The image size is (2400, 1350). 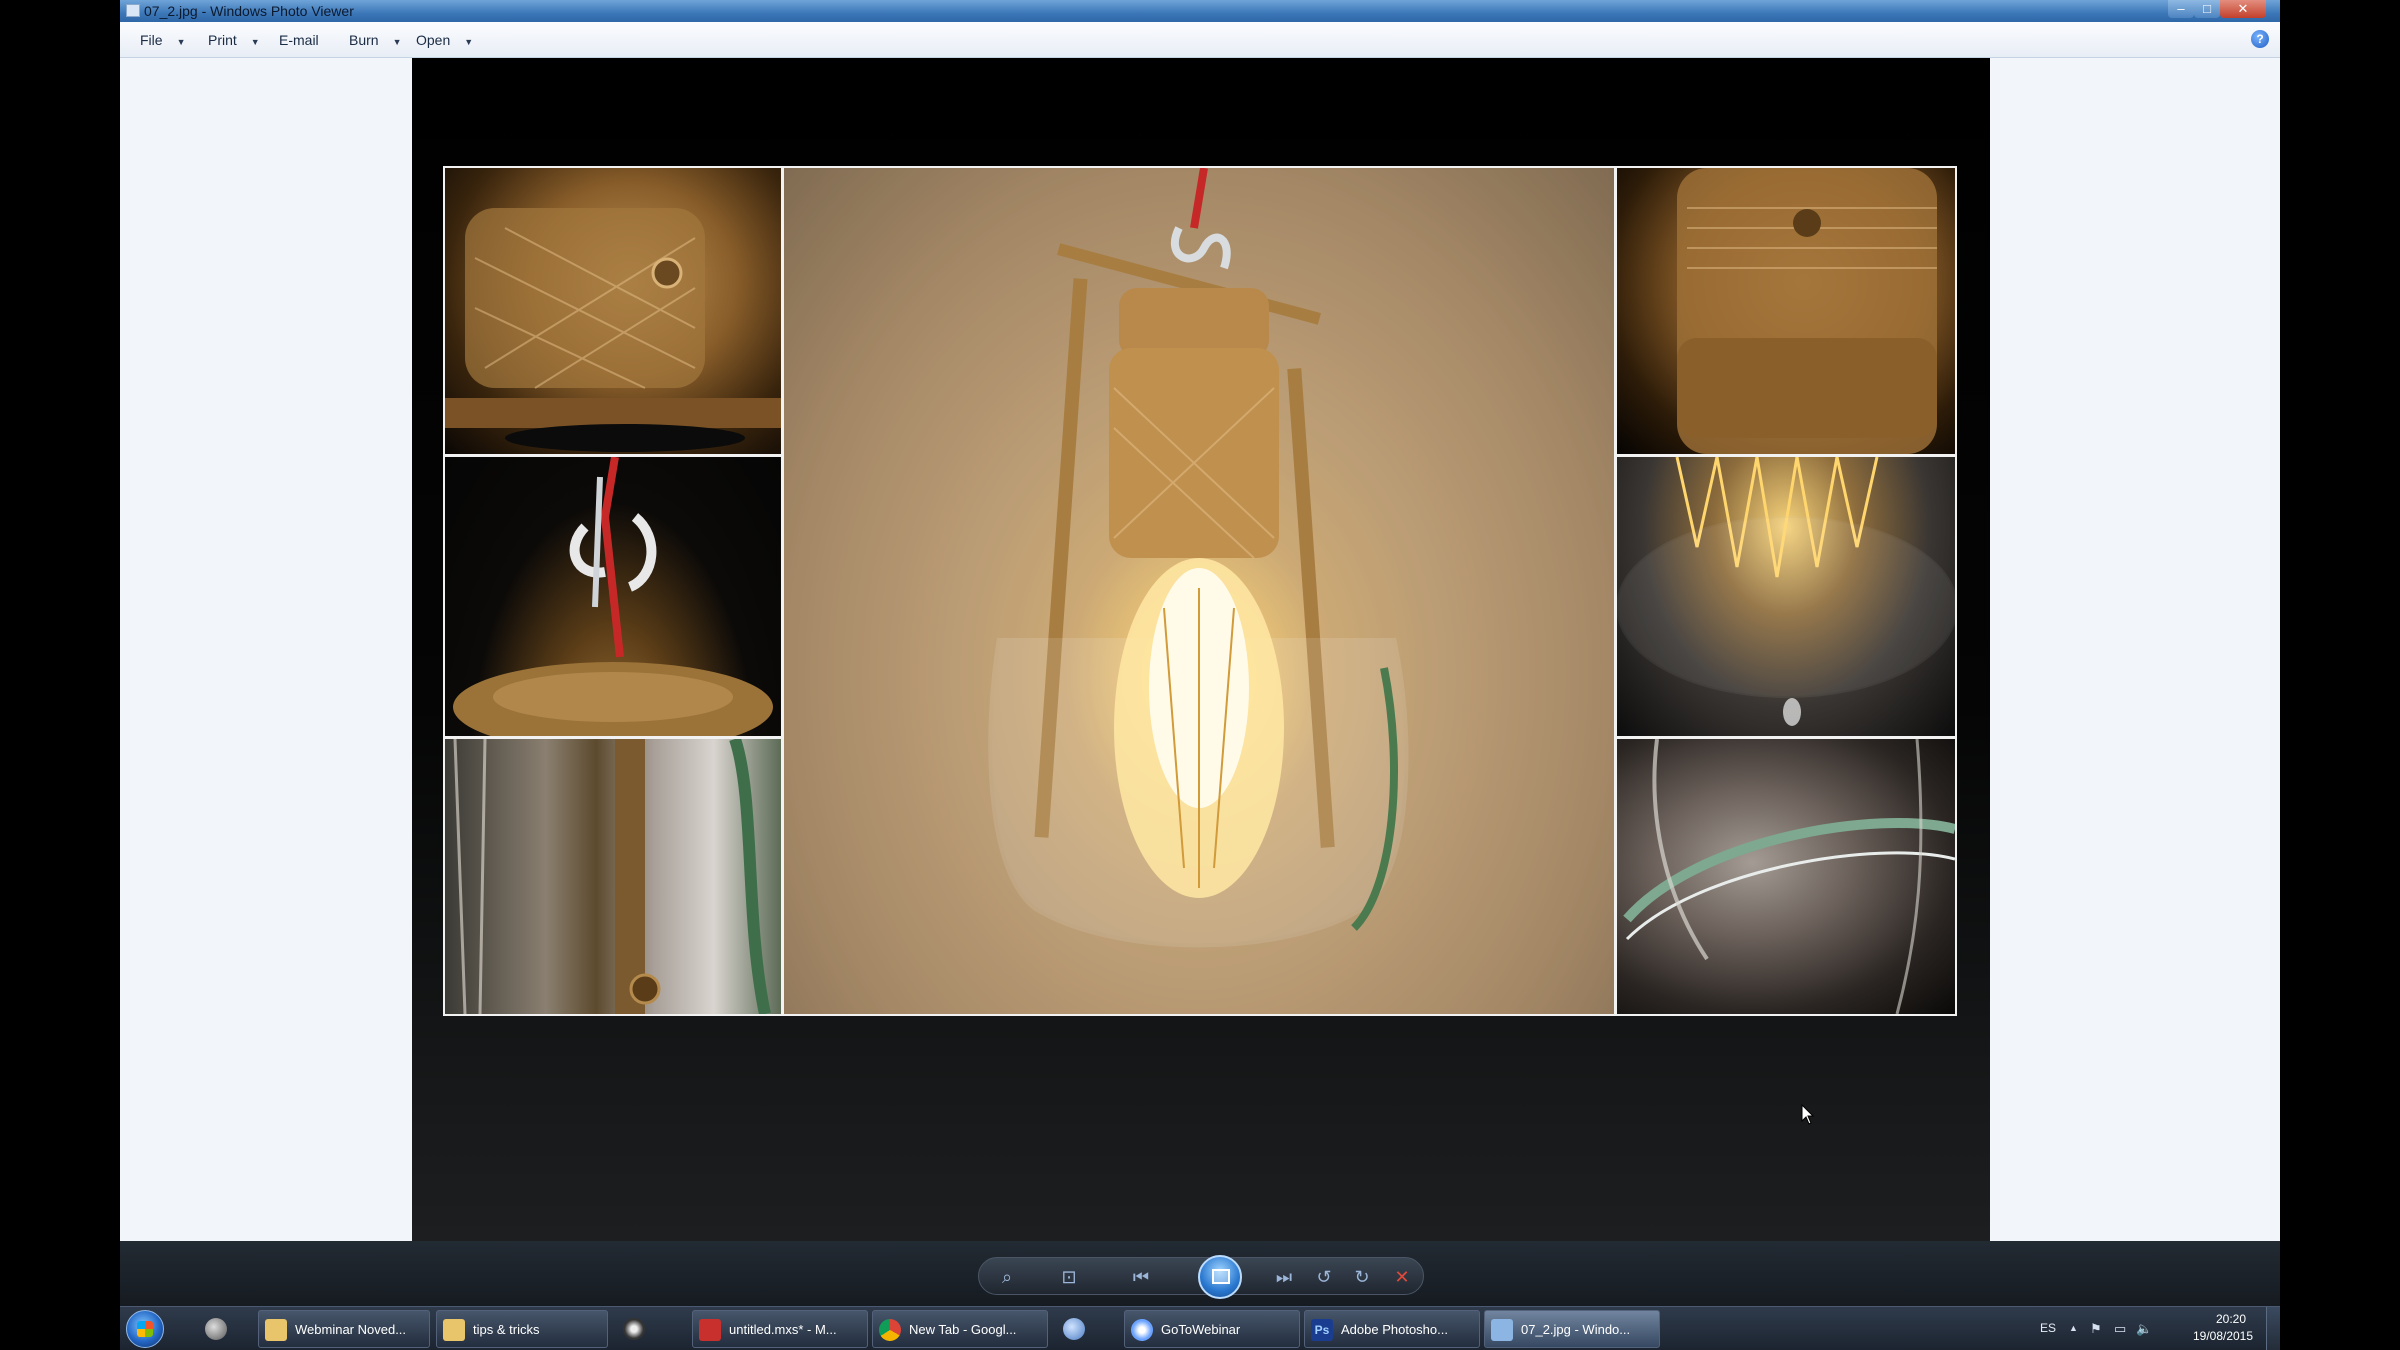 I want to click on language-indicator: ES, so click(x=2048, y=1328).